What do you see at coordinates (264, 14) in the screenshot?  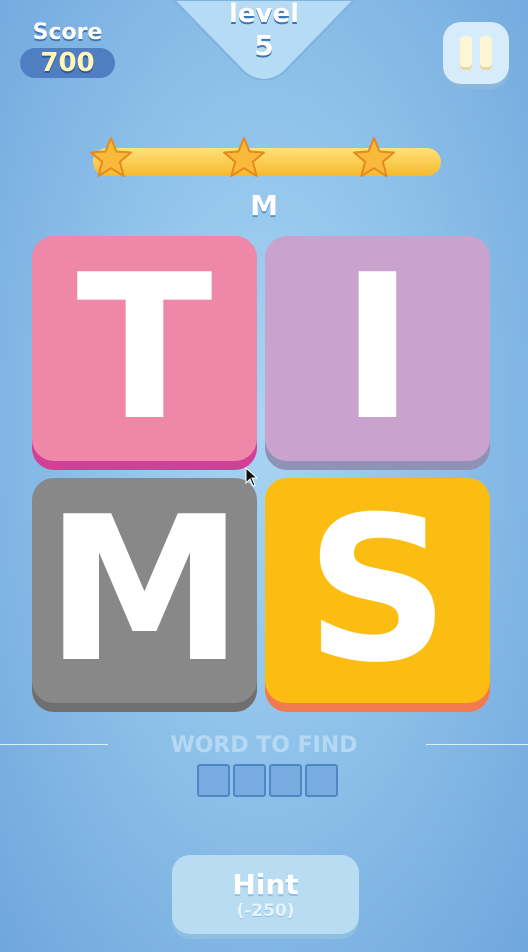 I see `level-label: level` at bounding box center [264, 14].